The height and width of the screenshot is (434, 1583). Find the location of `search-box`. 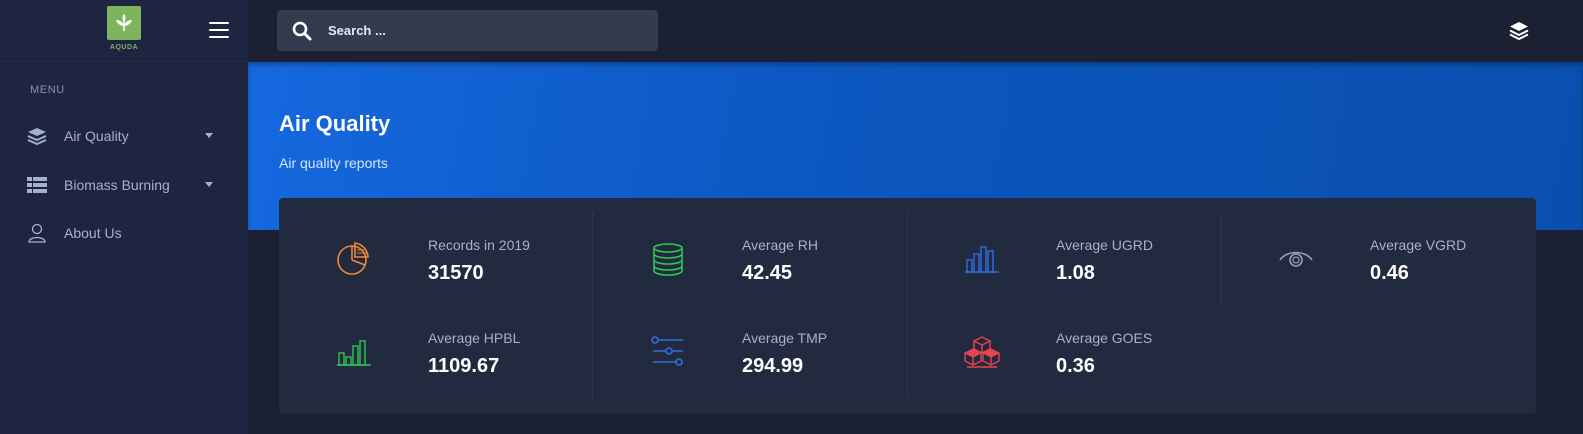

search-box is located at coordinates (467, 30).